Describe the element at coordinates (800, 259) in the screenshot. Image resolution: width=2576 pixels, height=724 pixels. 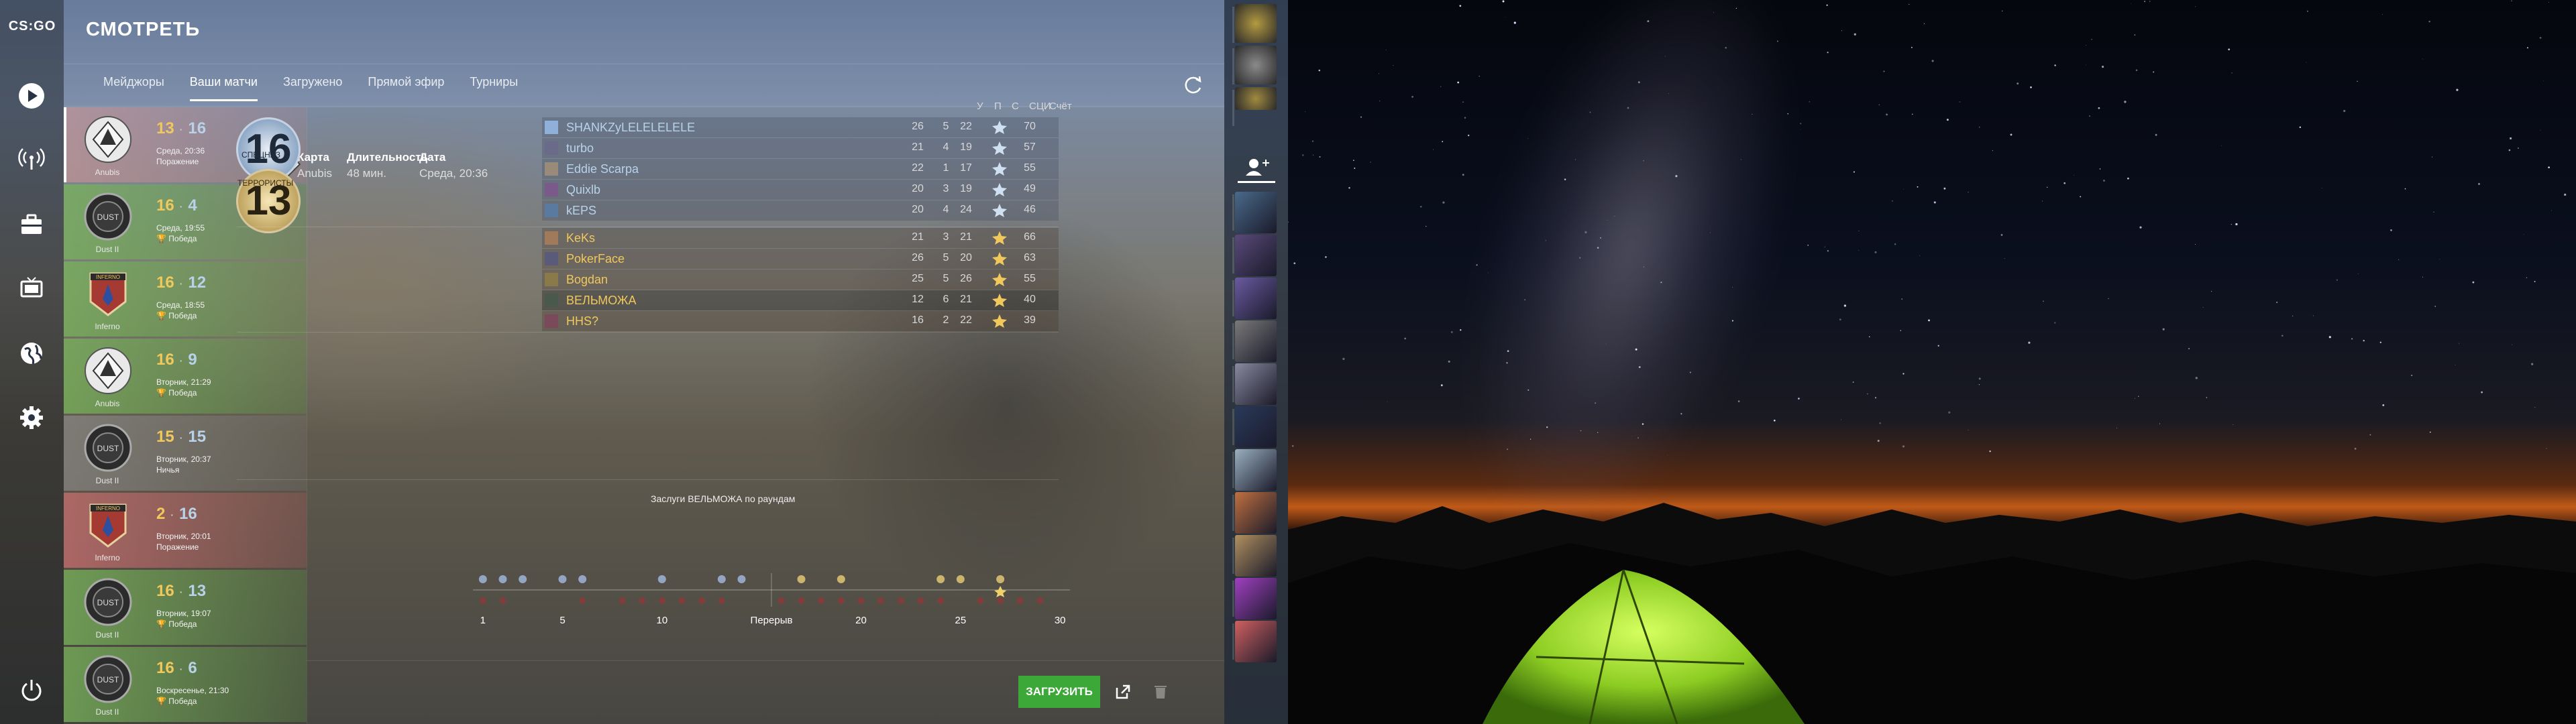
I see `player-row: PokerFace 26 5 20 63` at that location.